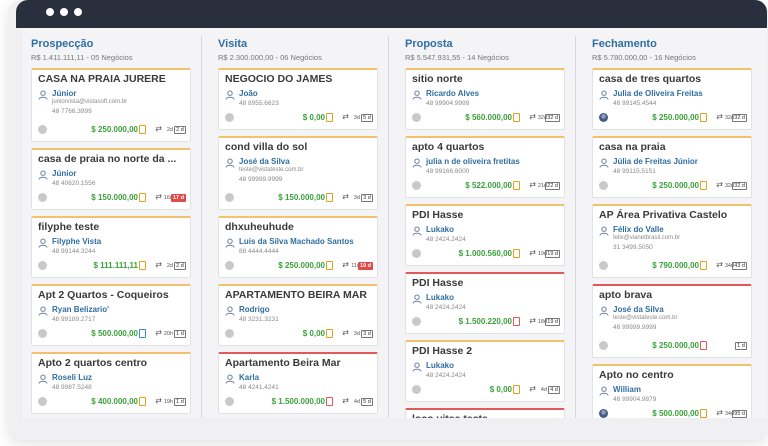 This screenshot has height=446, width=768. What do you see at coordinates (674, 375) in the screenshot?
I see `deal-title: Apto no centro` at bounding box center [674, 375].